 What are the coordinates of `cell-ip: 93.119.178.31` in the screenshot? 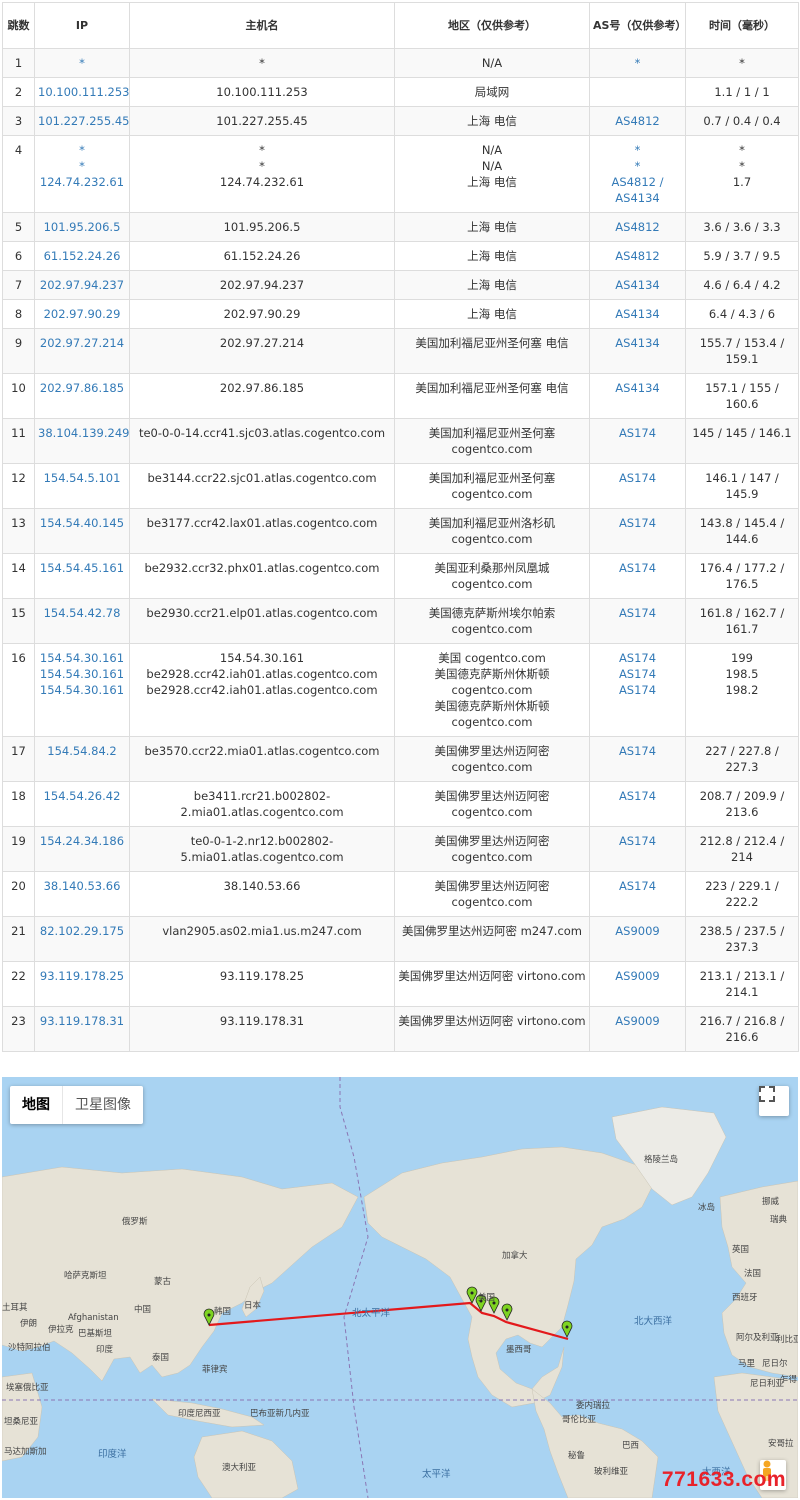 It's located at (82, 1029).